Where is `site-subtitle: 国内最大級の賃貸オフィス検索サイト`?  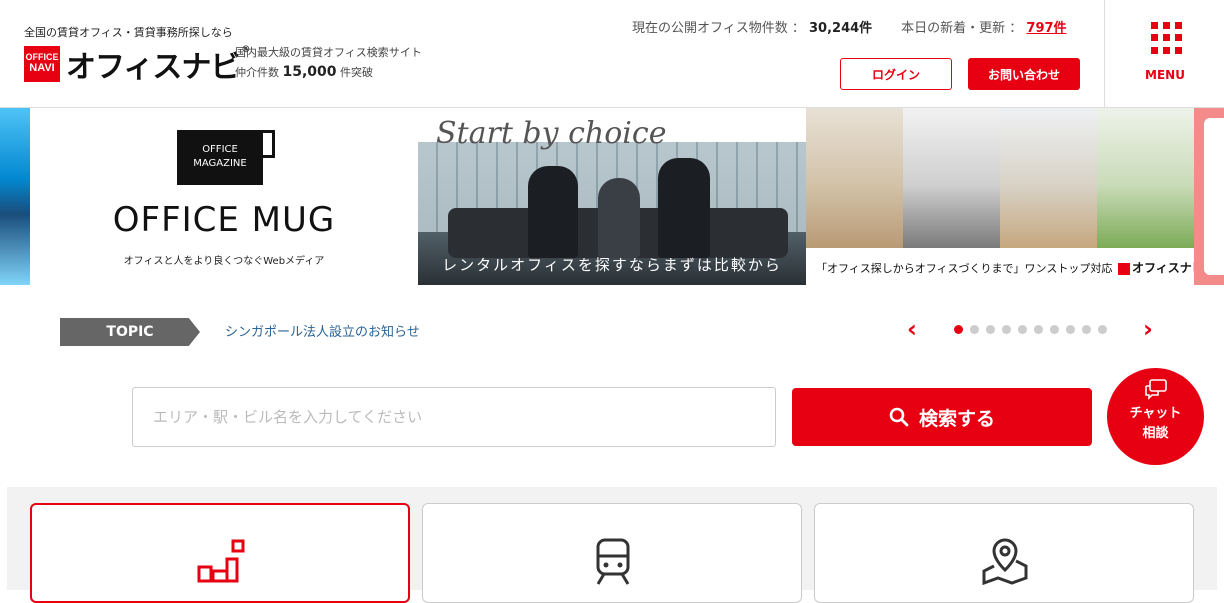
site-subtitle: 国内最大級の賃貸オフィス検索サイト is located at coordinates (328, 52).